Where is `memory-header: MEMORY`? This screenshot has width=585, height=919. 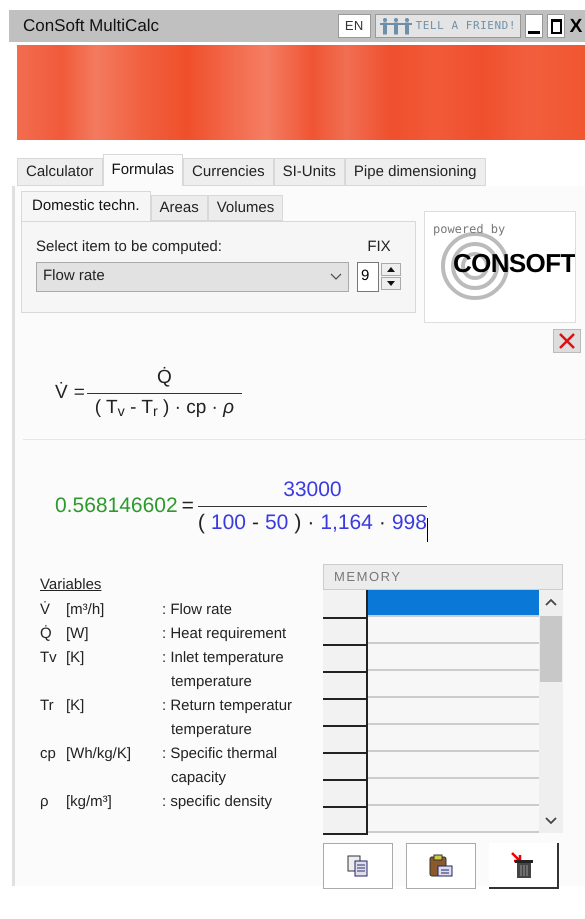 memory-header: MEMORY is located at coordinates (443, 577).